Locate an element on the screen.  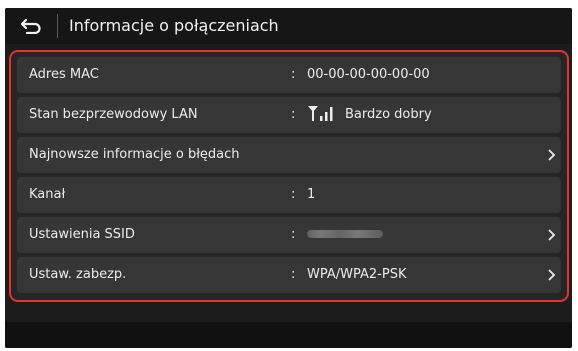
row-label: Ustawienia SSID is located at coordinates (82, 234).